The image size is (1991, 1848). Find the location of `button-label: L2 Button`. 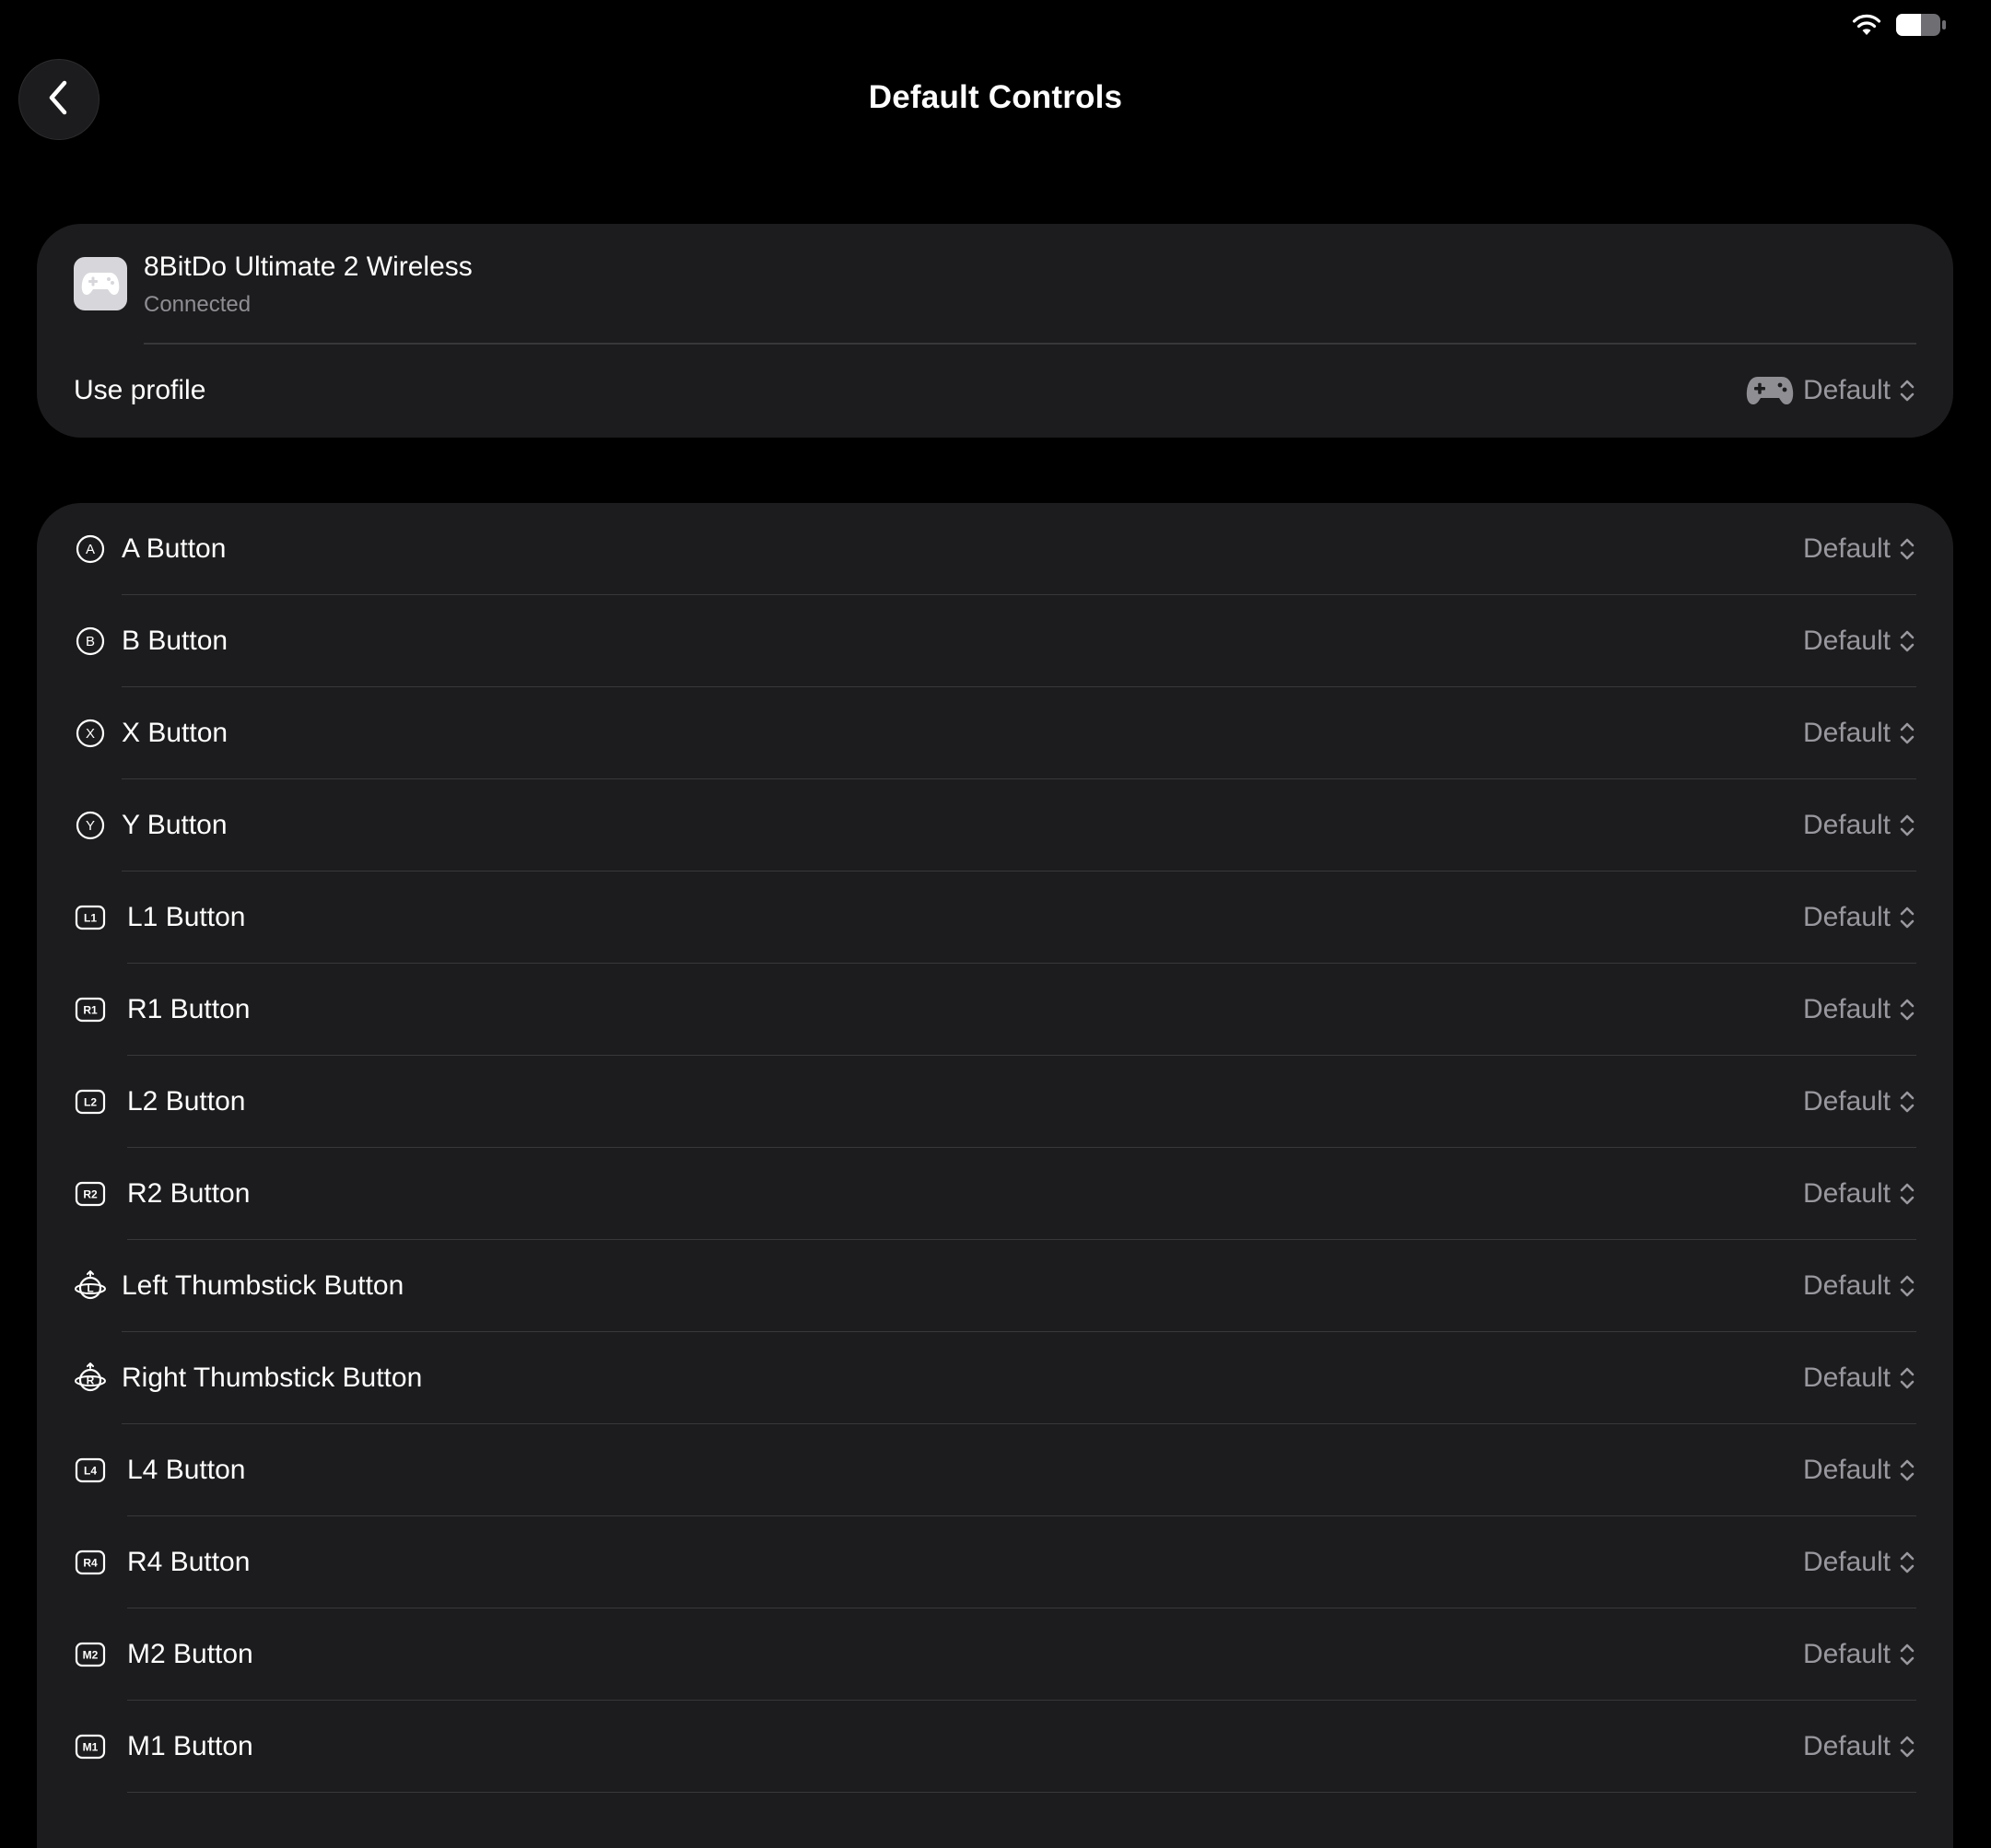

button-label: L2 Button is located at coordinates (187, 1101).